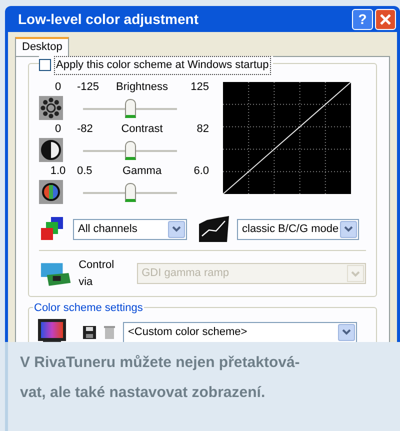 The height and width of the screenshot is (431, 400). What do you see at coordinates (202, 129) in the screenshot?
I see `slider-max: 82` at bounding box center [202, 129].